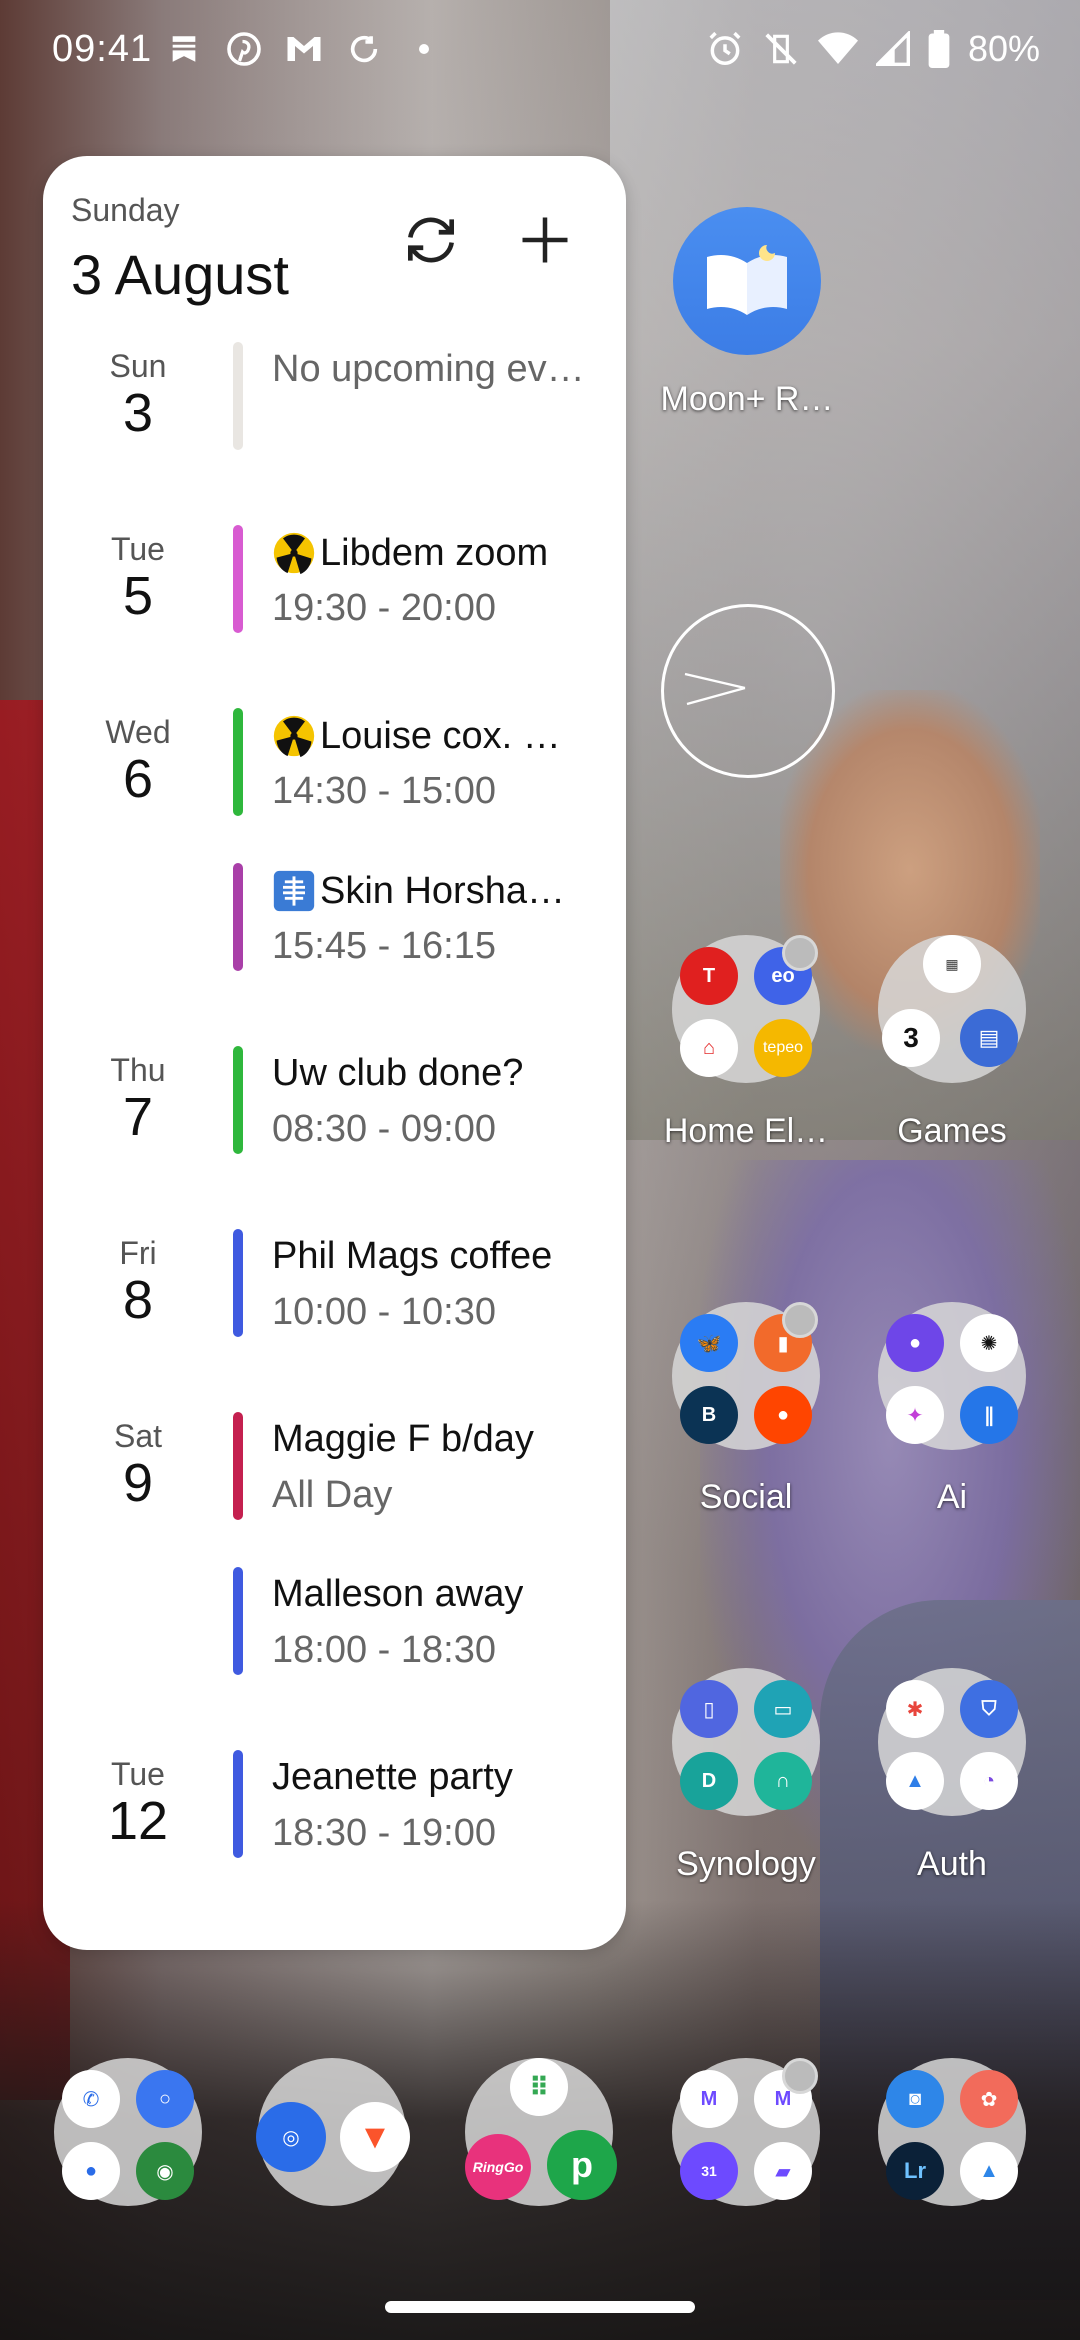 The height and width of the screenshot is (2340, 1080). What do you see at coordinates (498, 2167) in the screenshot?
I see `ringgo-icon: RingGo` at bounding box center [498, 2167].